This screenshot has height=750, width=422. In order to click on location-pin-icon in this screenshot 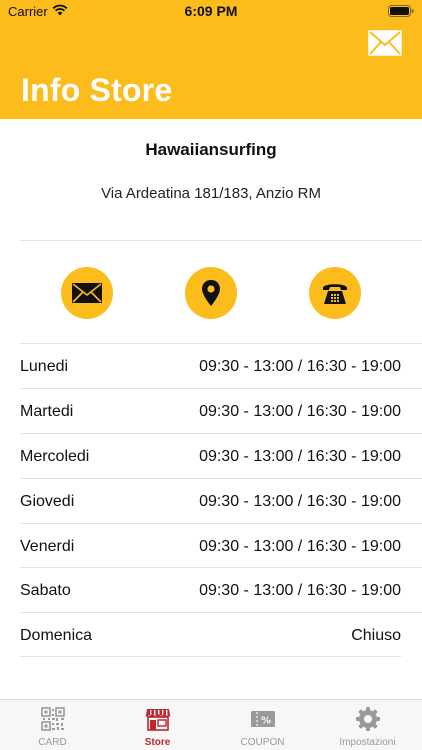, I will do `click(211, 293)`.